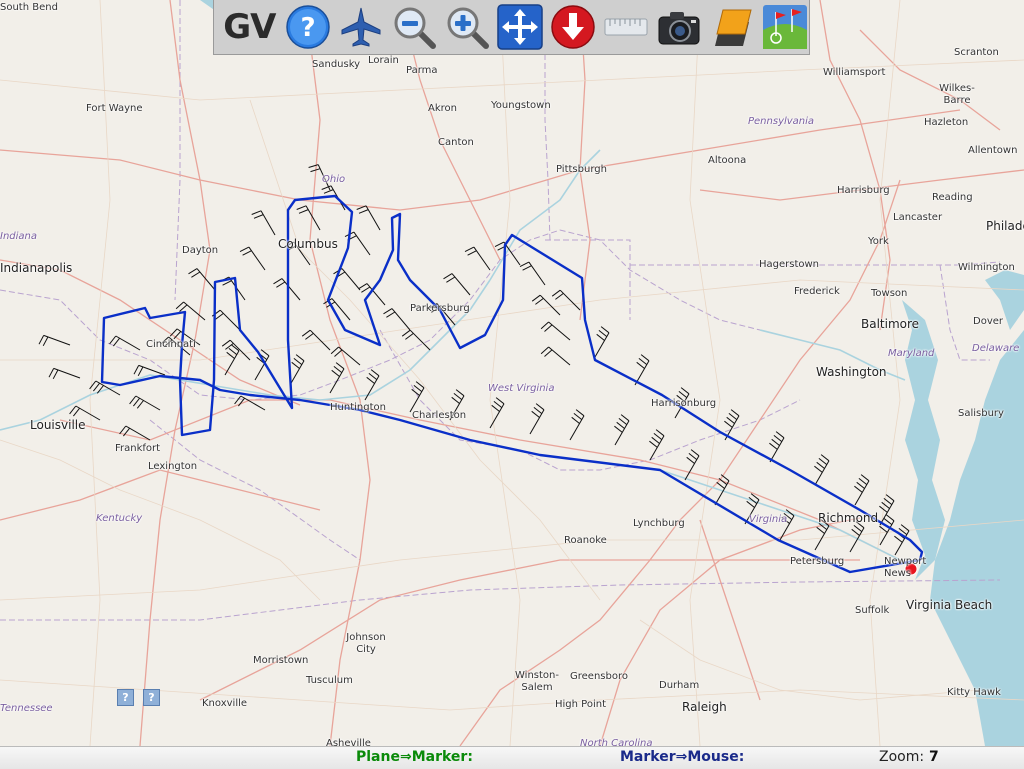  Describe the element at coordinates (383, 60) in the screenshot. I see `place-label: Lorain` at that location.